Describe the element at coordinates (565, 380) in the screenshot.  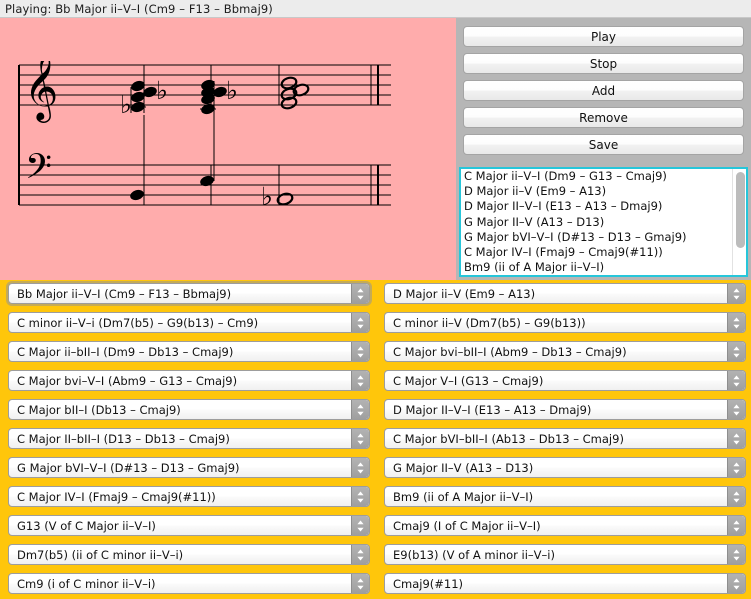
I see `progression-dropdown-r4: C Major V–I (G13 – Cmaj9)` at that location.